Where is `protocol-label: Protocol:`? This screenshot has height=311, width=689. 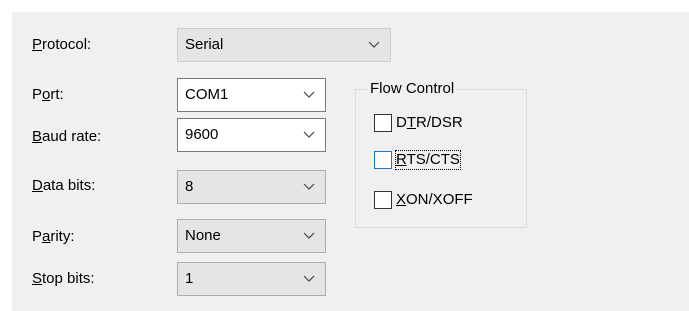
protocol-label: Protocol: is located at coordinates (62, 44).